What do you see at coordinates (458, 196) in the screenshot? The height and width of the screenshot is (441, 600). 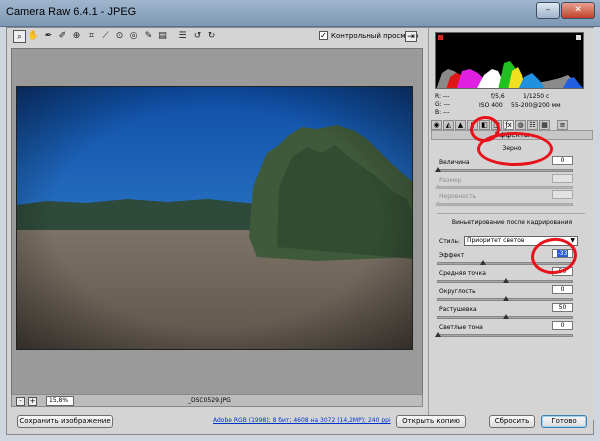 I see `grain-roughness-label: Неровность` at bounding box center [458, 196].